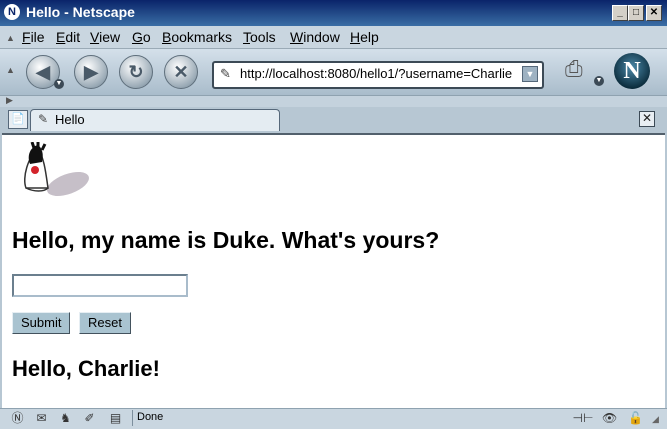 This screenshot has width=667, height=429. Describe the element at coordinates (141, 37) in the screenshot. I see `menu-go: Go` at that location.